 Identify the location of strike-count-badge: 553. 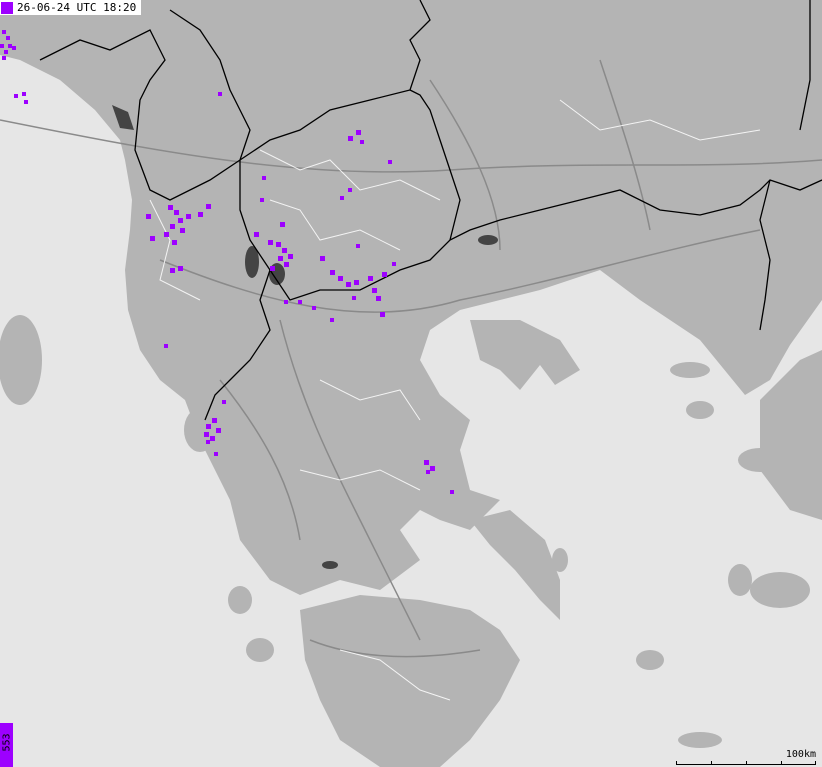
(6, 745).